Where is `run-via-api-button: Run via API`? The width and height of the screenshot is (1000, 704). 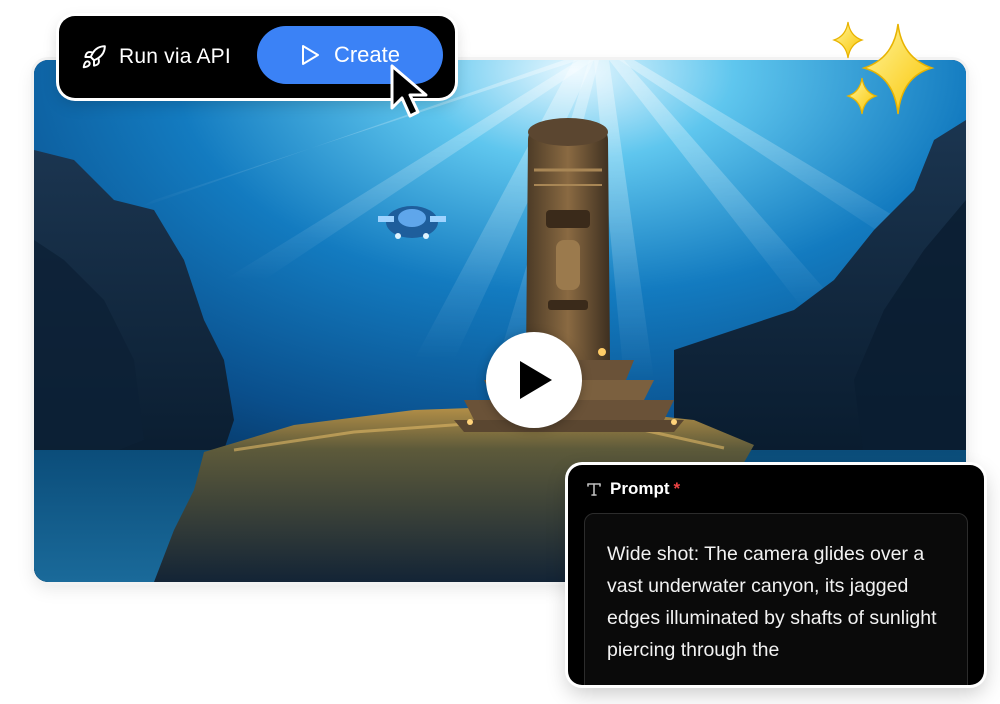 run-via-api-button: Run via API is located at coordinates (156, 57).